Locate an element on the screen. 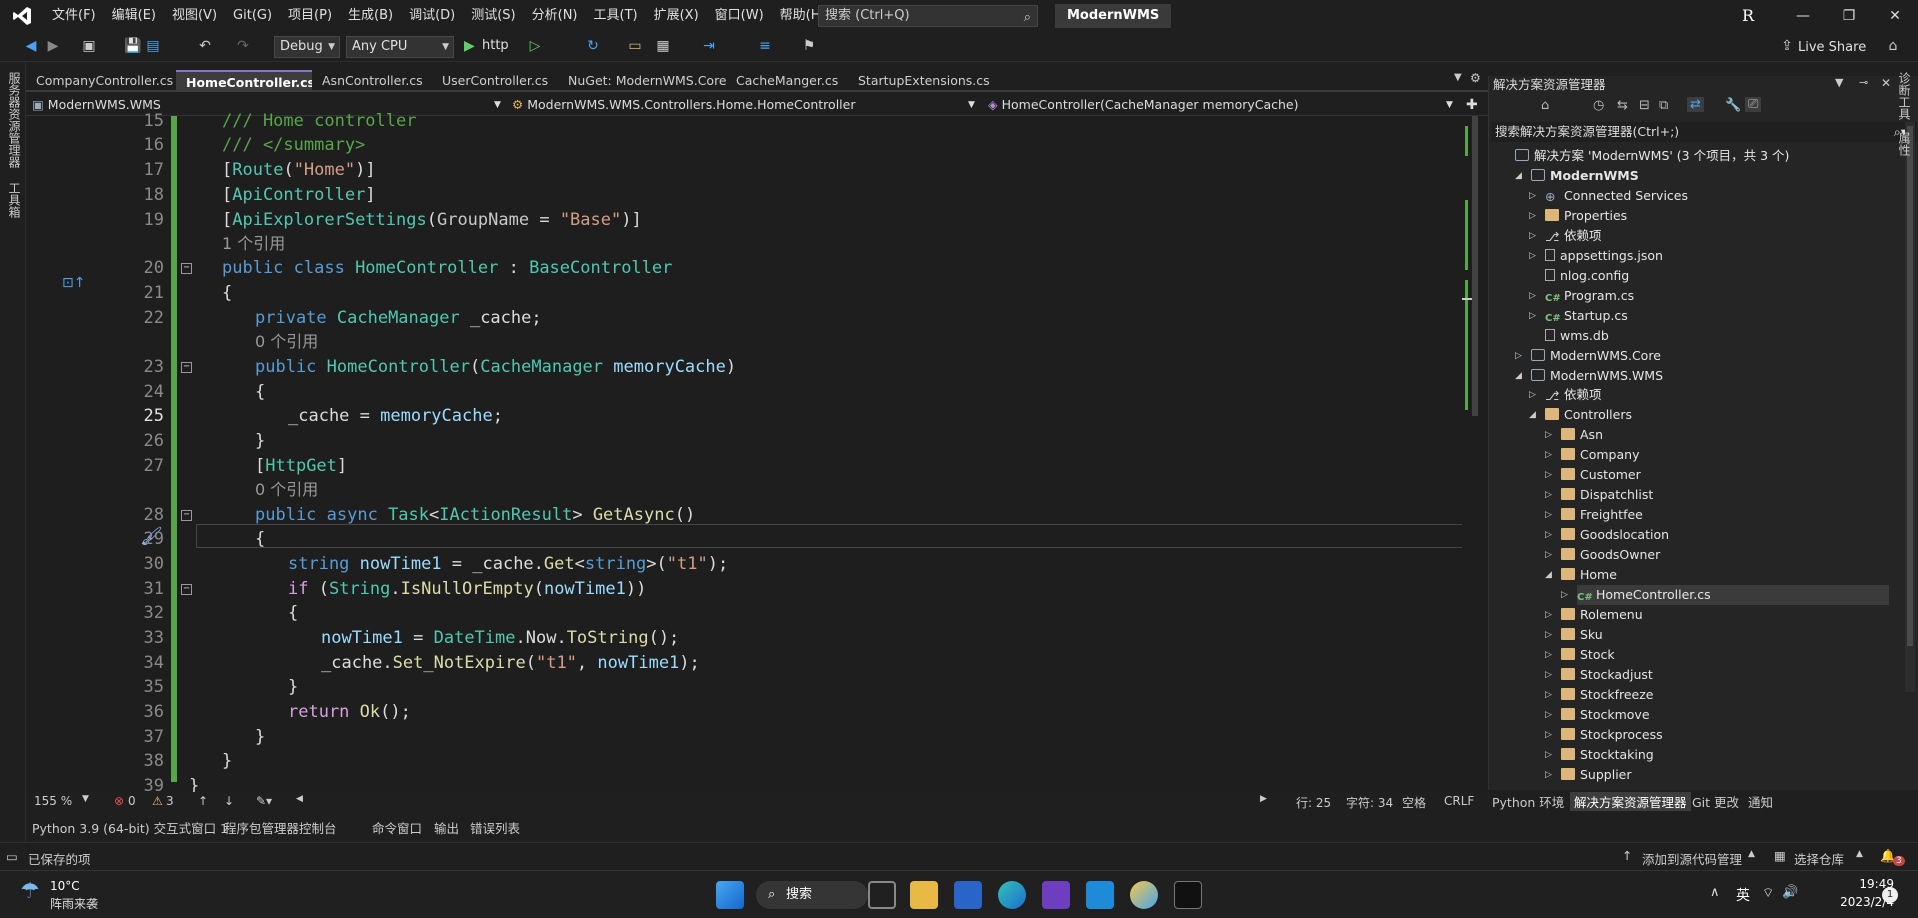 This screenshot has width=1918, height=918. tree-node: ▷ Company is located at coordinates (1592, 455).